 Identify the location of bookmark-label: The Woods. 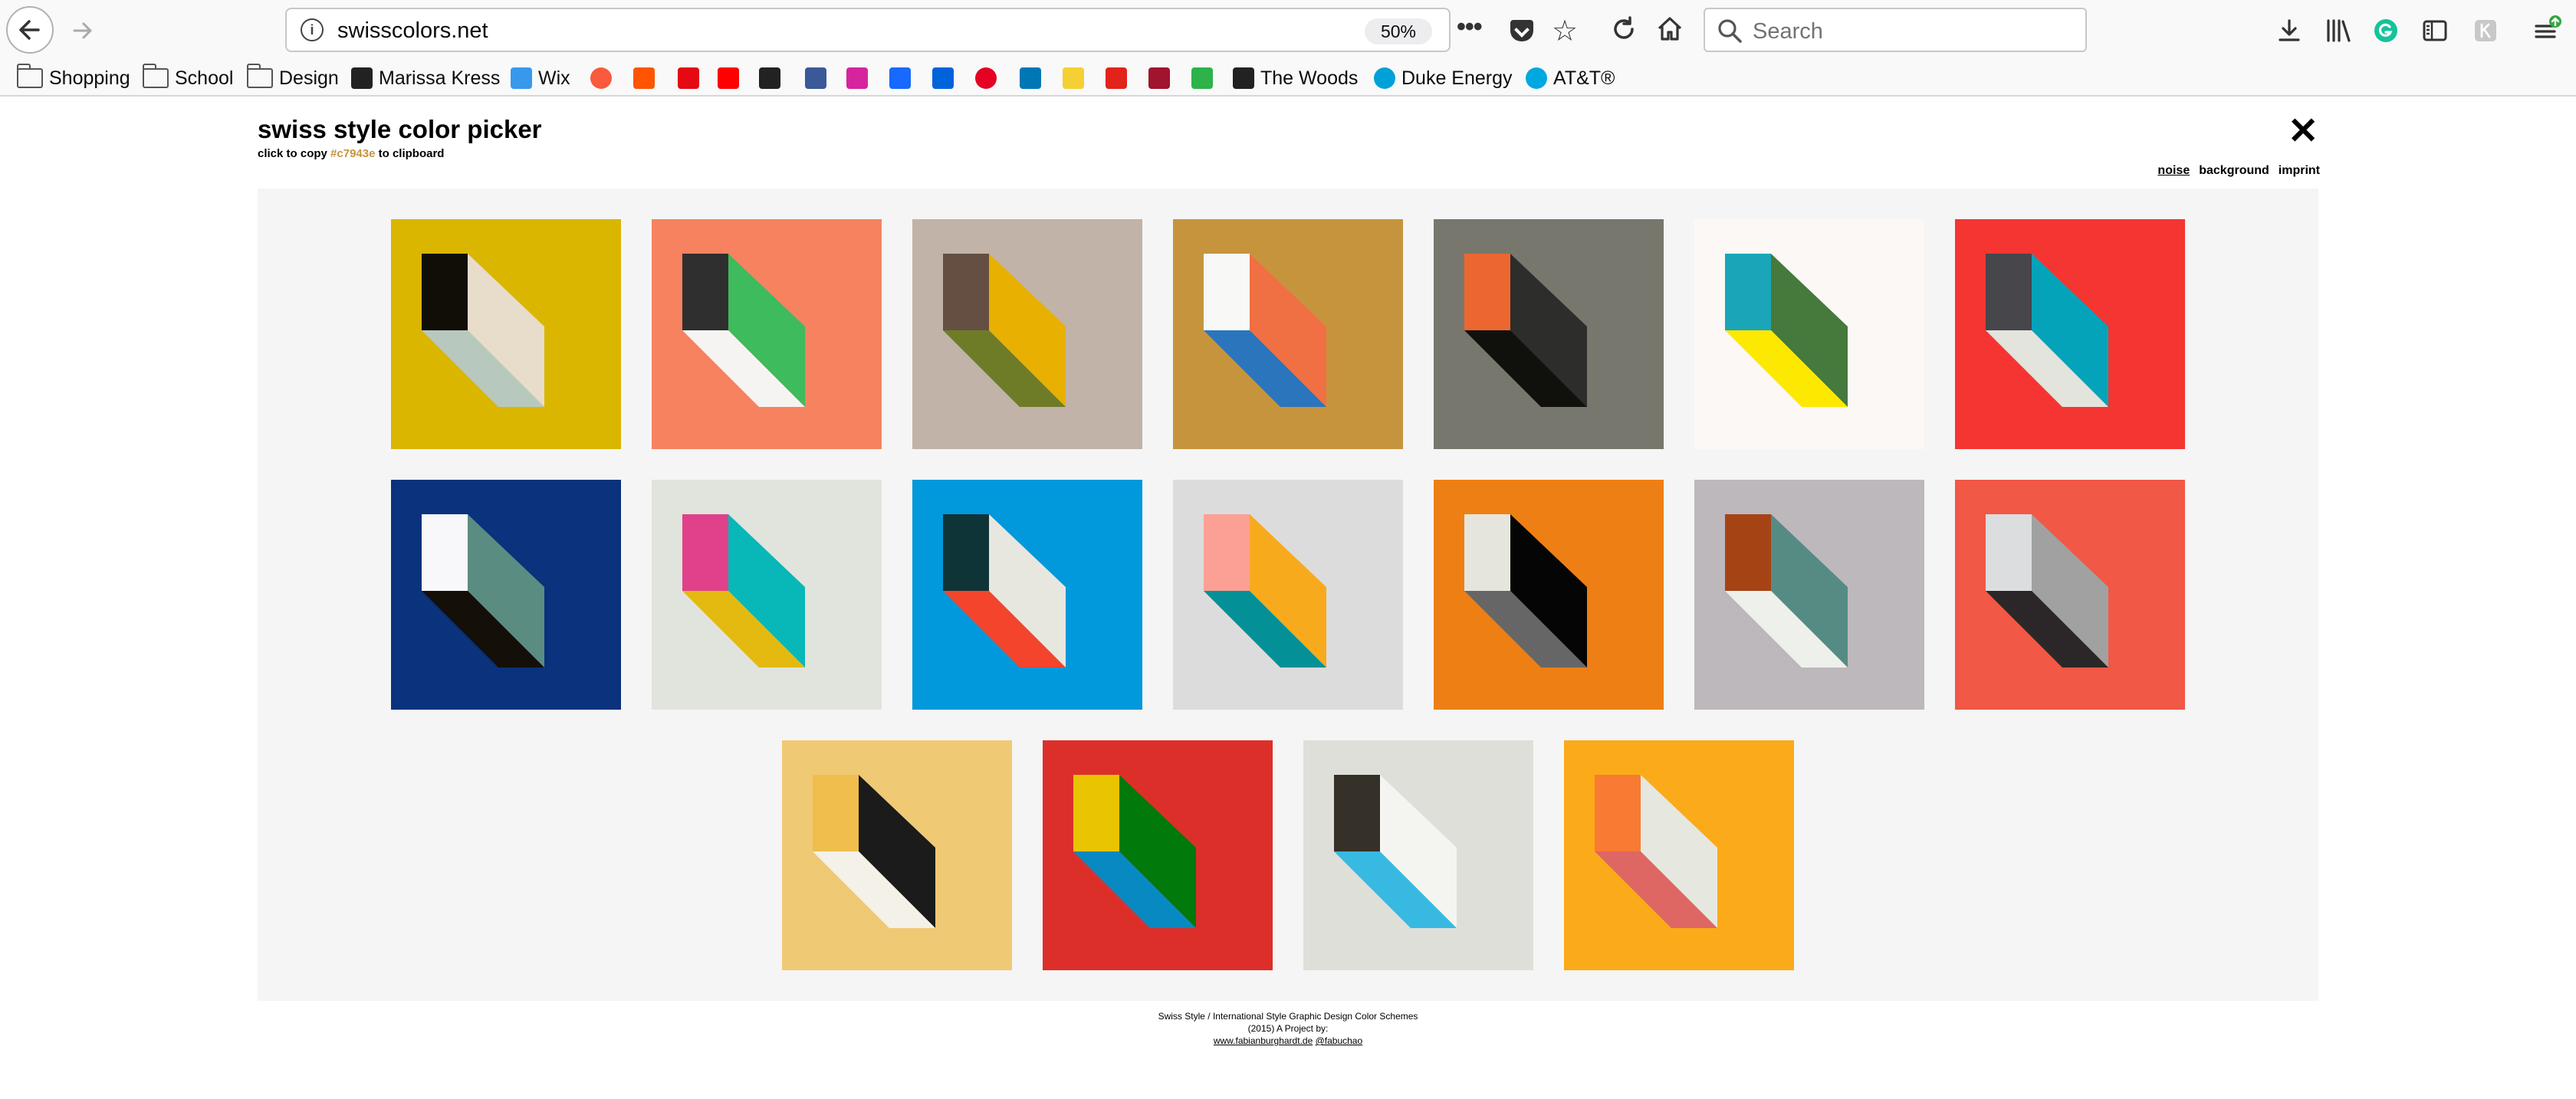
(1309, 78).